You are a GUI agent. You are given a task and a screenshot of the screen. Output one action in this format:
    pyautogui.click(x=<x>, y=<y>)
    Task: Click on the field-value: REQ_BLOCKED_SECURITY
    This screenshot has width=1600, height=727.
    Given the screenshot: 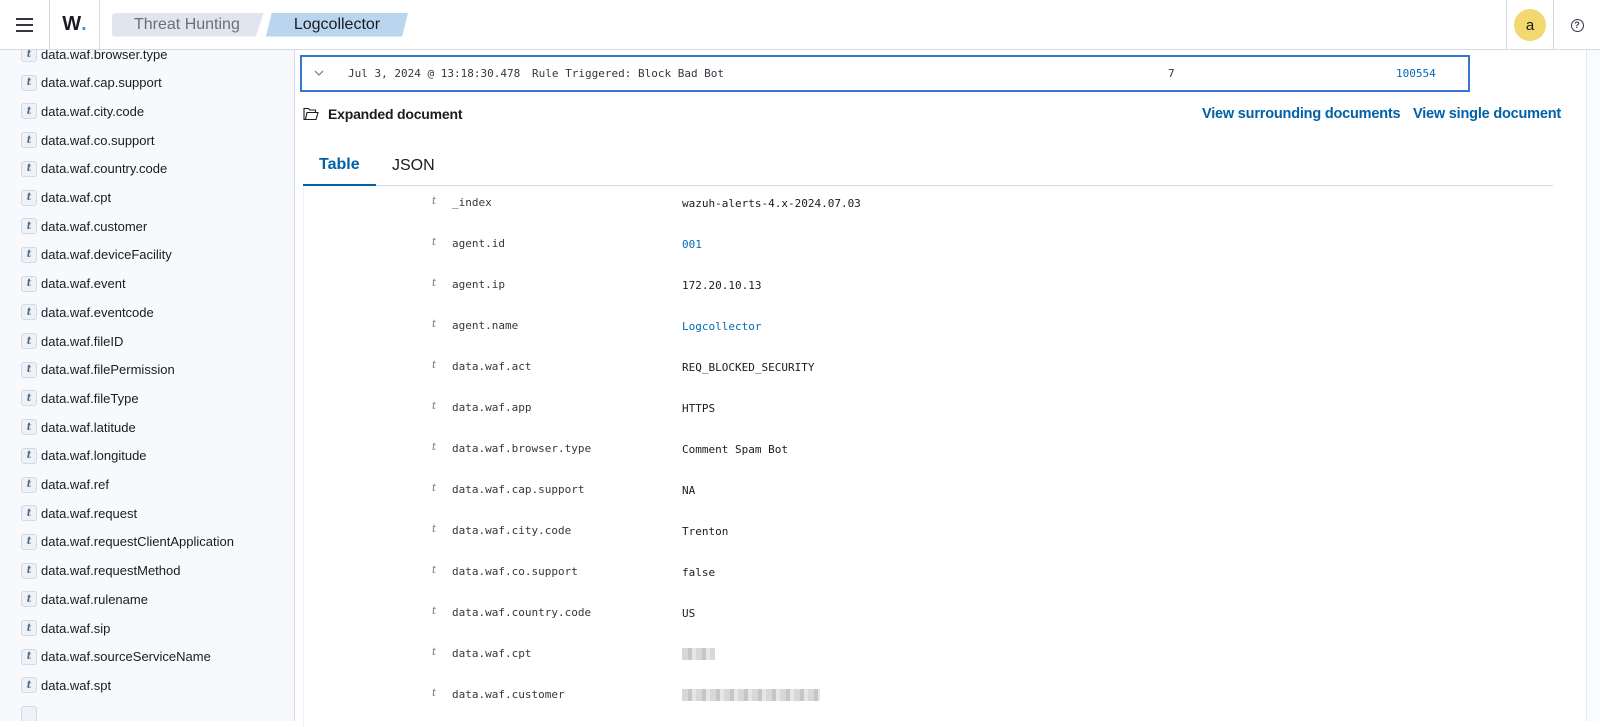 What is the action you would take?
    pyautogui.click(x=748, y=367)
    